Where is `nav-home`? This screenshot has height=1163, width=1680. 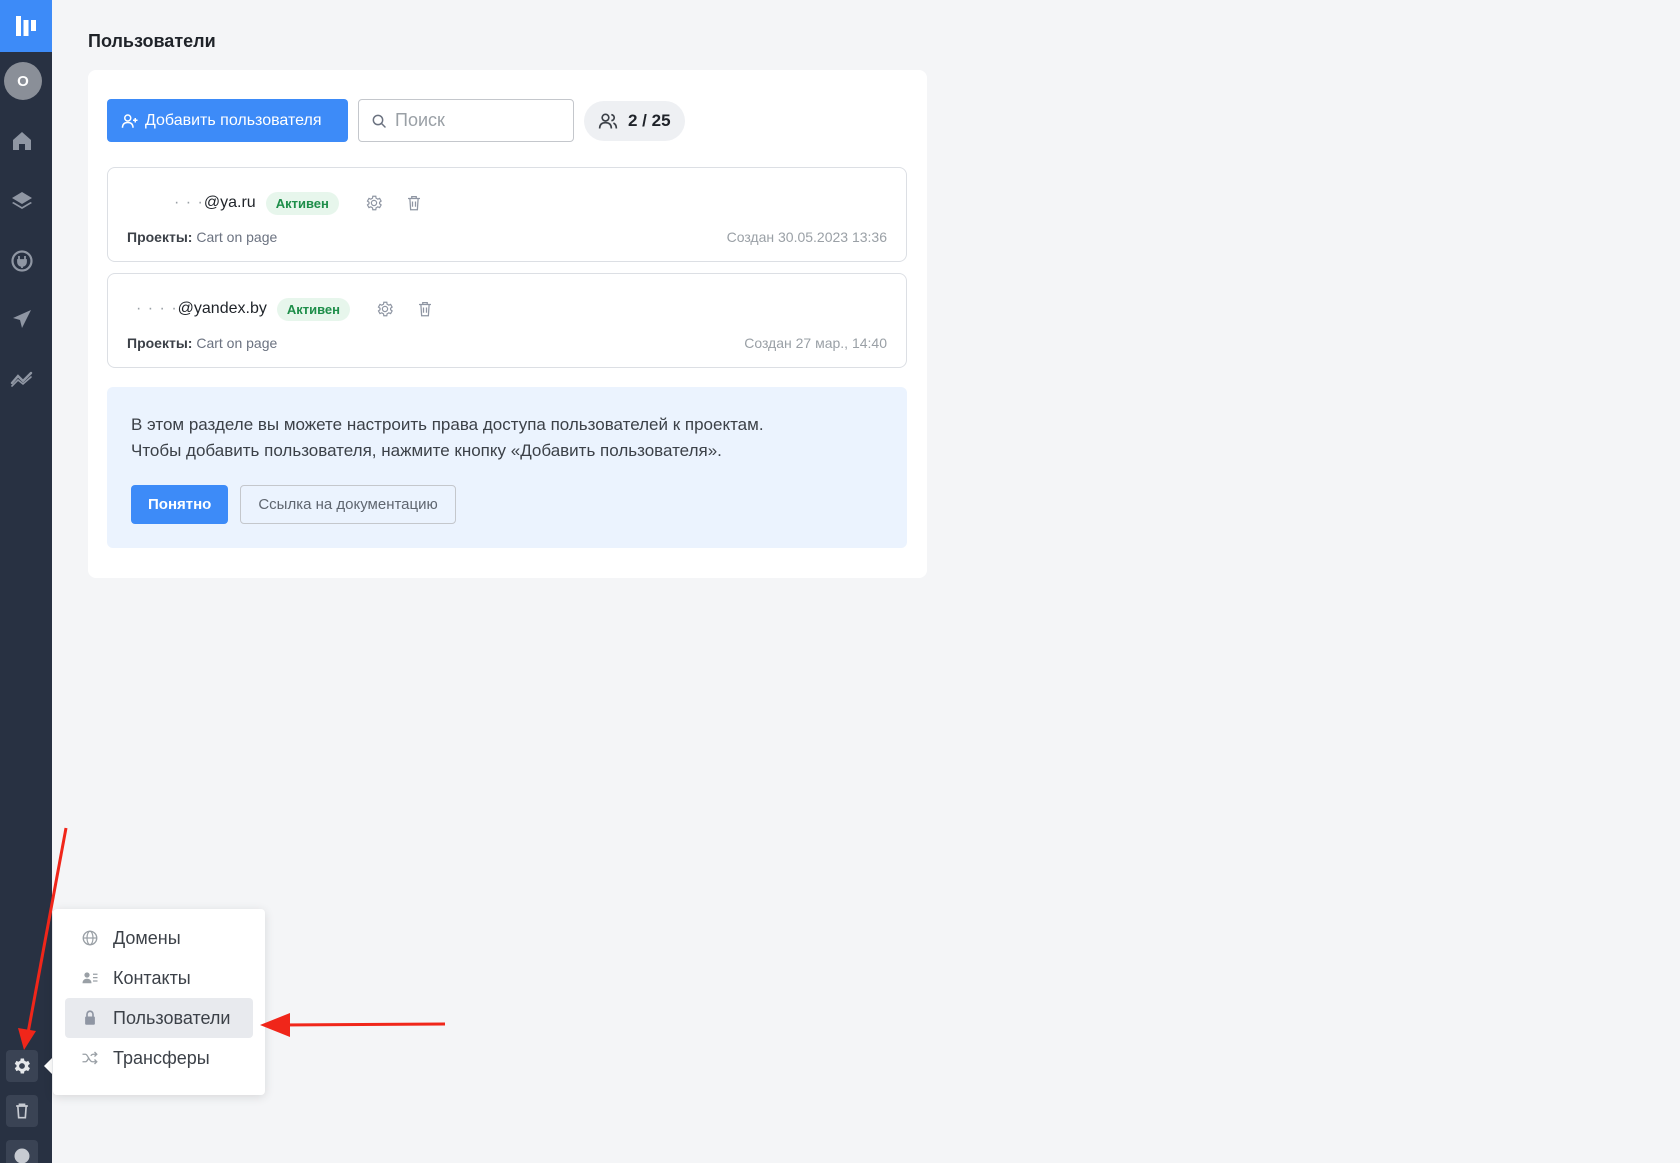
nav-home is located at coordinates (22, 141).